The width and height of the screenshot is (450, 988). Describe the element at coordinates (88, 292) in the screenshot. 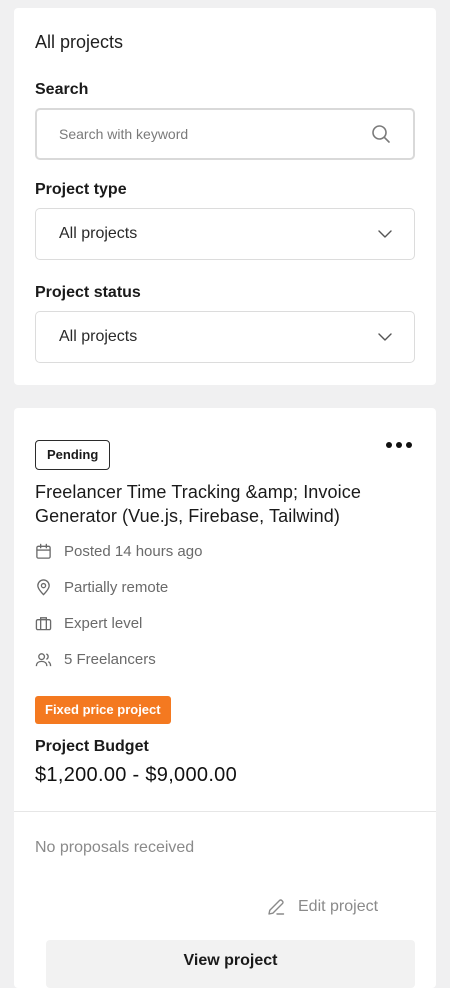

I see `project-status-label: Project status` at that location.